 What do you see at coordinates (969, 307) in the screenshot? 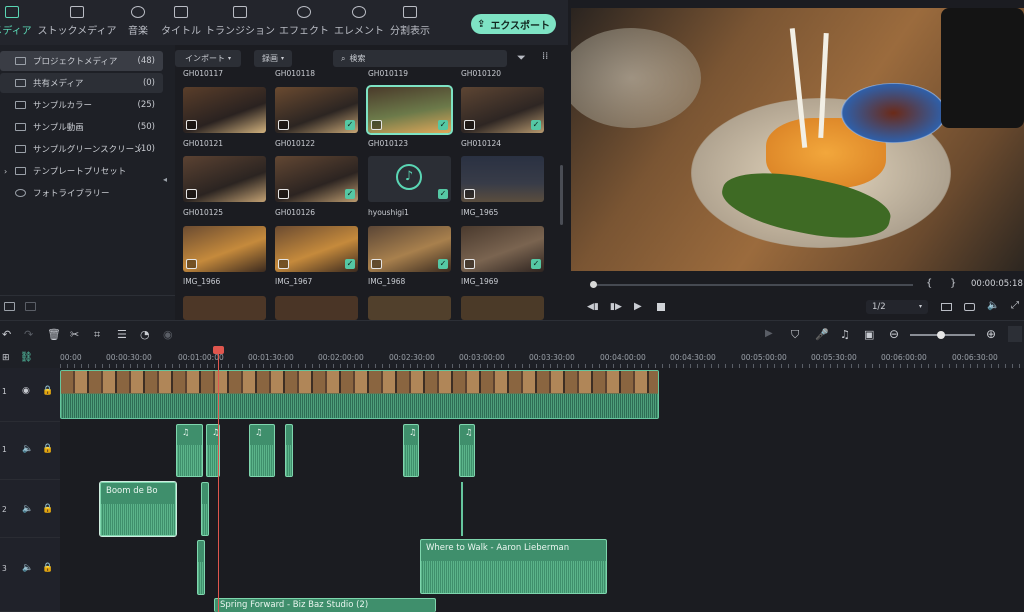
I see `camera-icon` at bounding box center [969, 307].